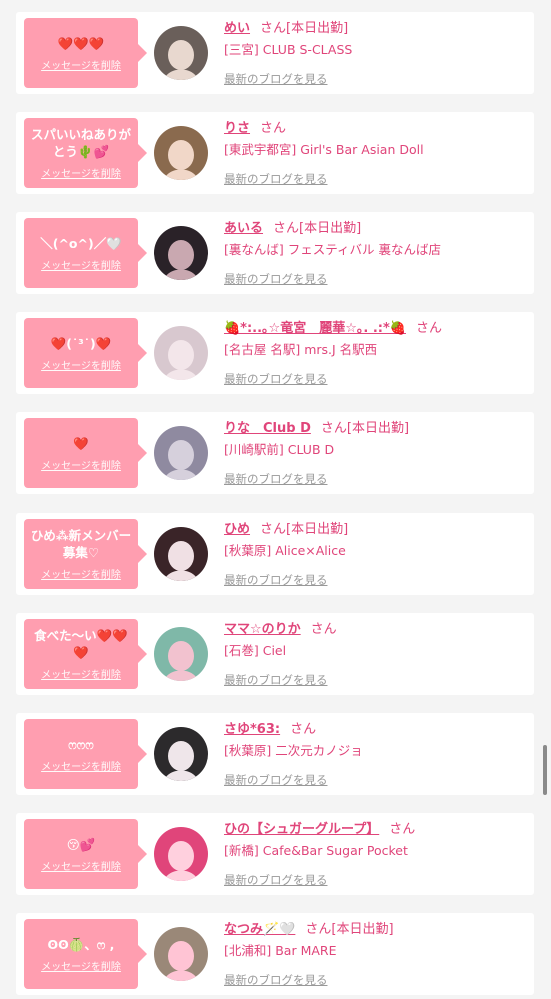 This screenshot has height=999, width=551. What do you see at coordinates (85, 253) in the screenshot?
I see `message-bubble: ＼(^o^)／🤍 メッセージを削除` at bounding box center [85, 253].